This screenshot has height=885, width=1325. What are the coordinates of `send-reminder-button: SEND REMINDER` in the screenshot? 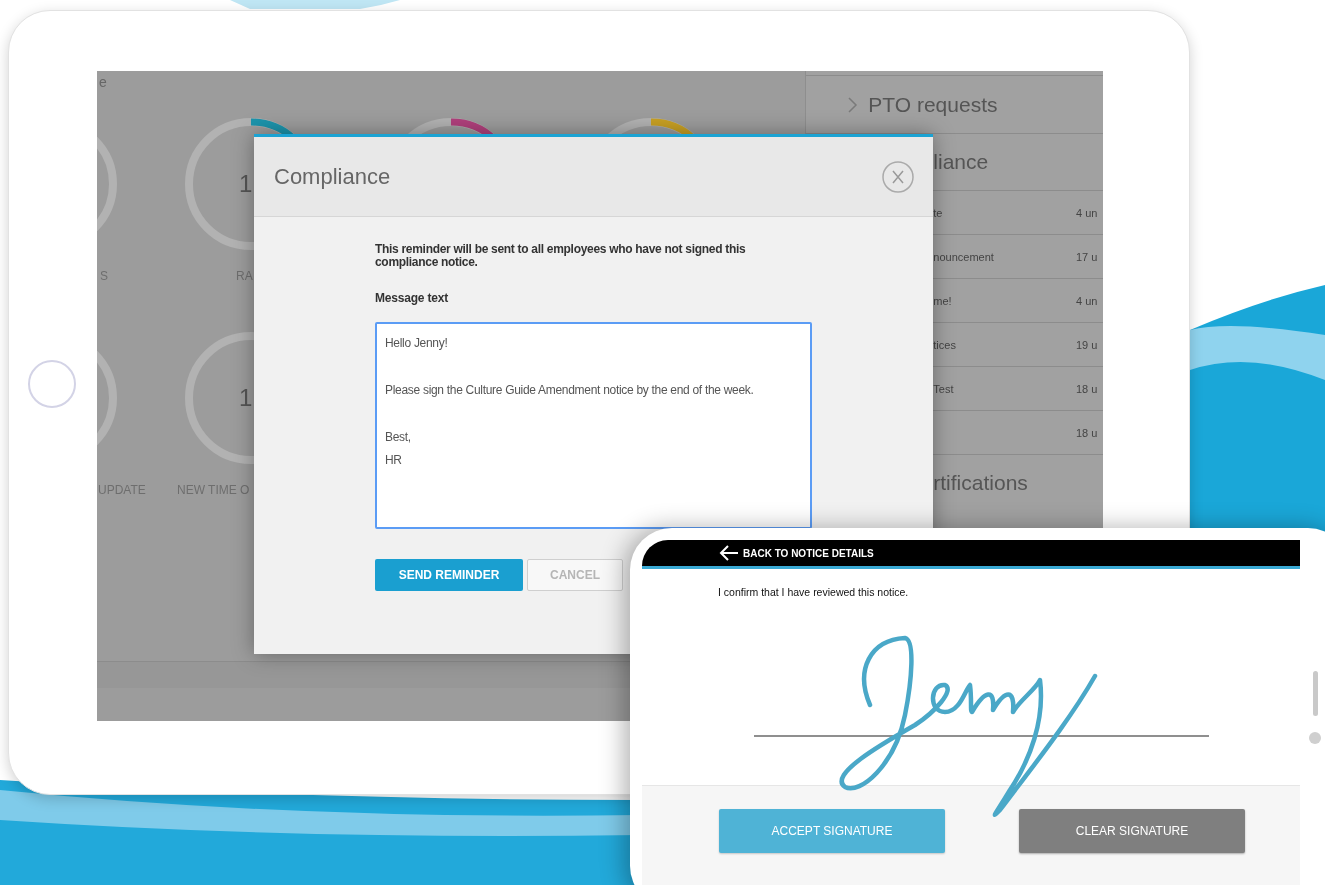 It's located at (449, 575).